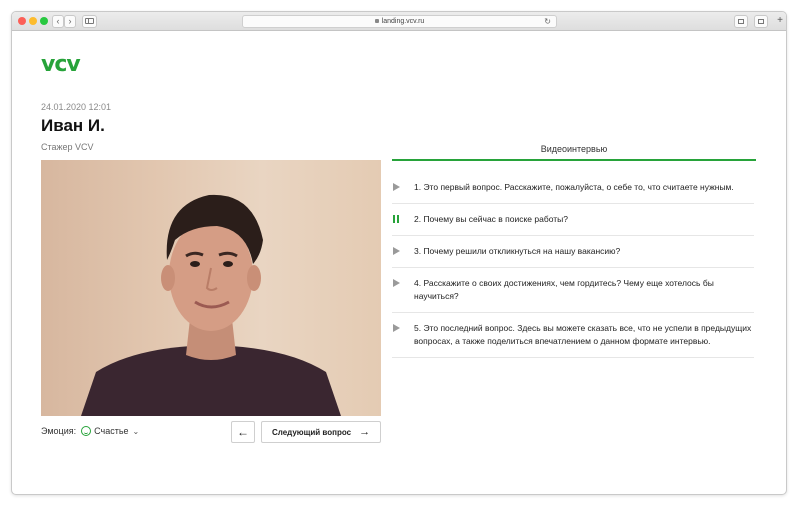 This screenshot has width=800, height=512. I want to click on share-button, so click(741, 21).